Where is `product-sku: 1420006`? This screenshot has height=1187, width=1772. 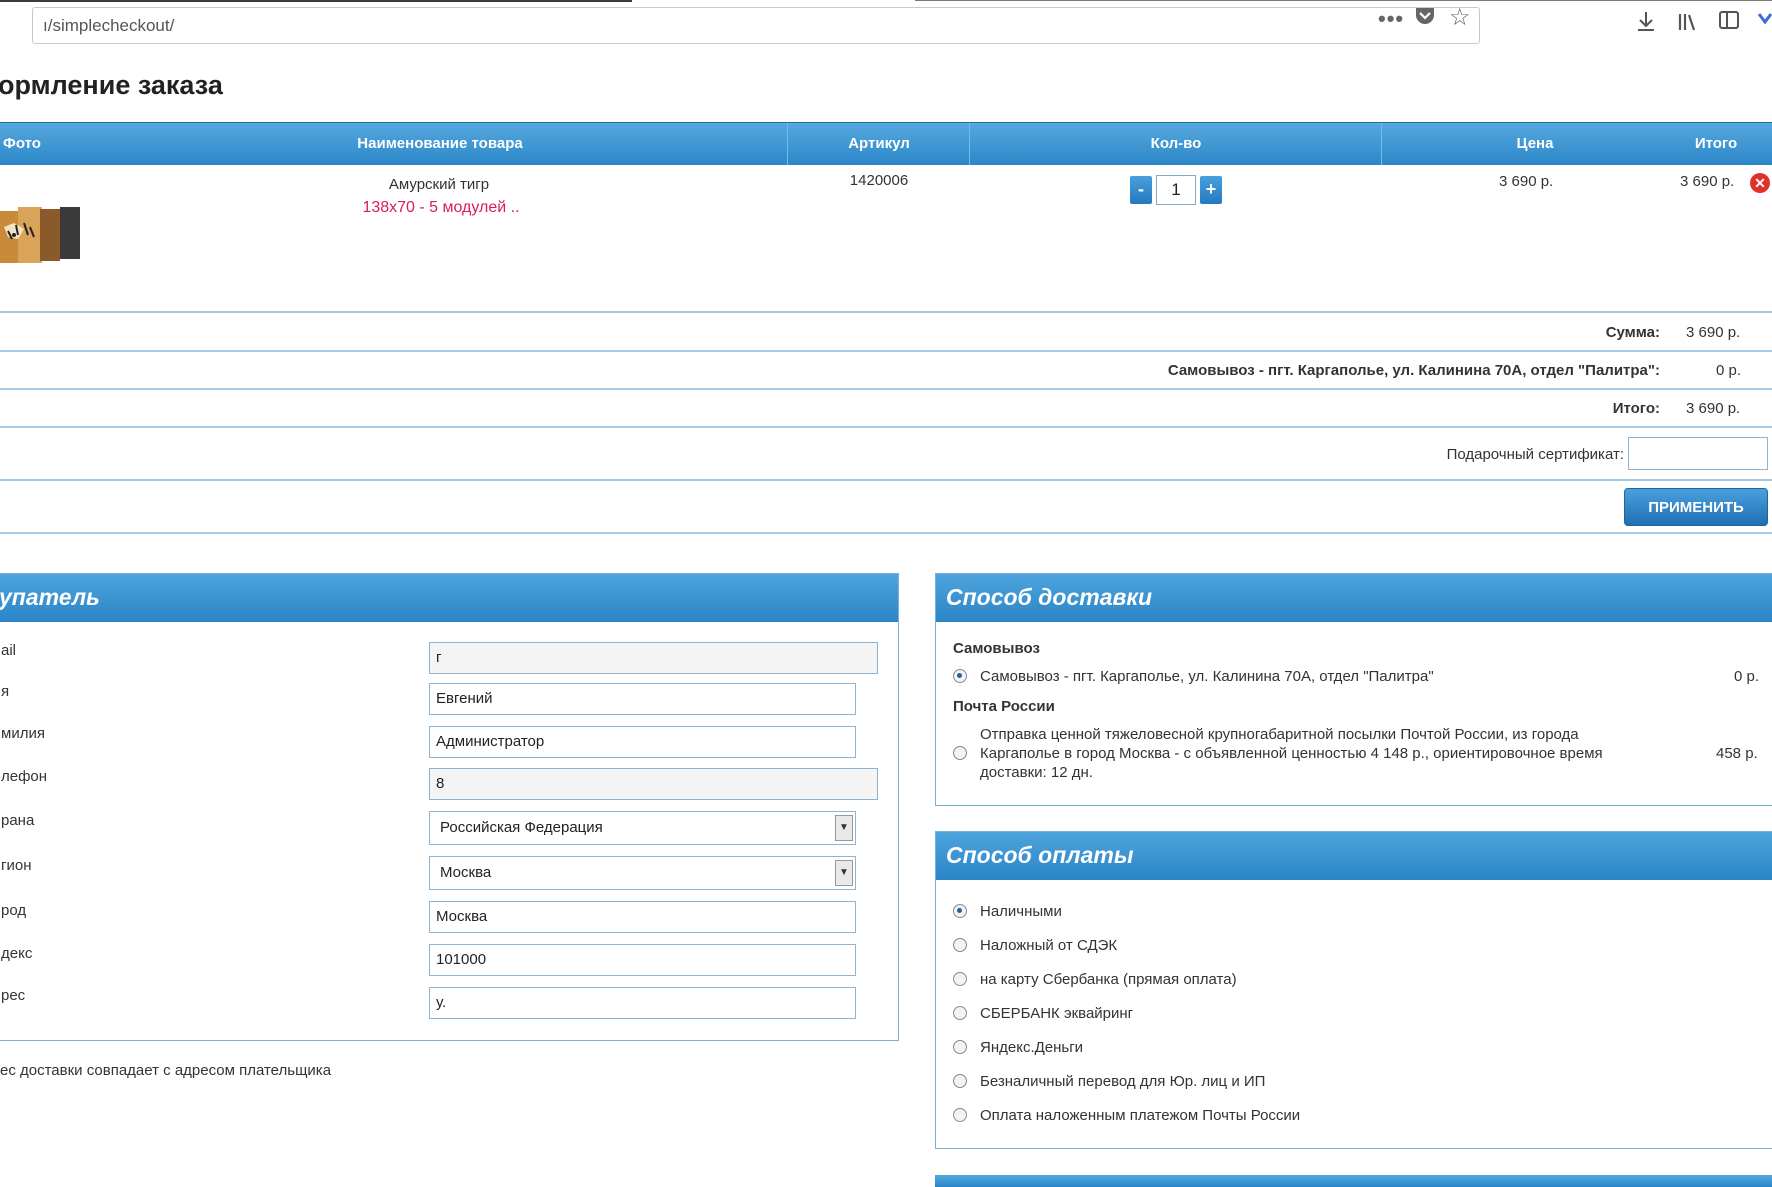
product-sku: 1420006 is located at coordinates (879, 180).